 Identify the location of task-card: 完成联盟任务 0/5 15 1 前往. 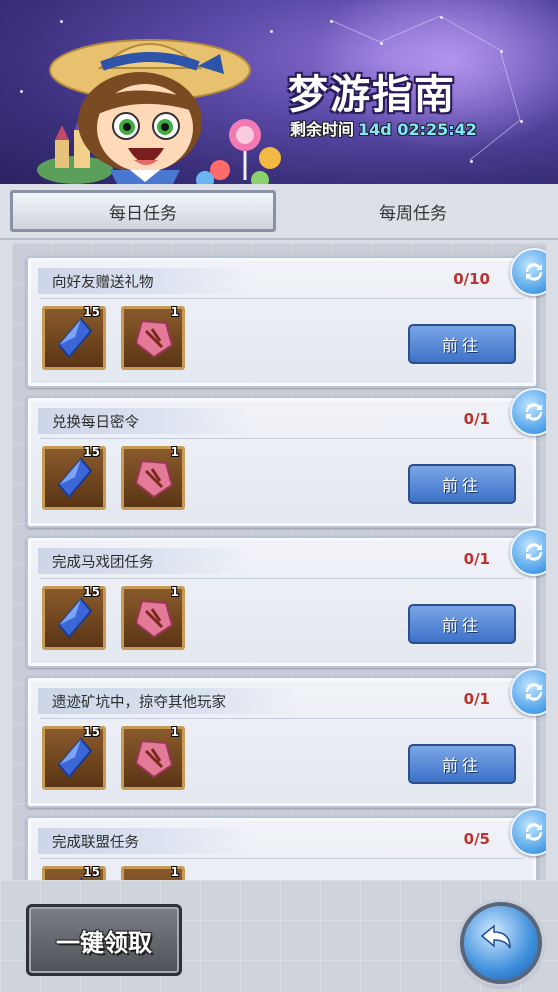
(286, 844).